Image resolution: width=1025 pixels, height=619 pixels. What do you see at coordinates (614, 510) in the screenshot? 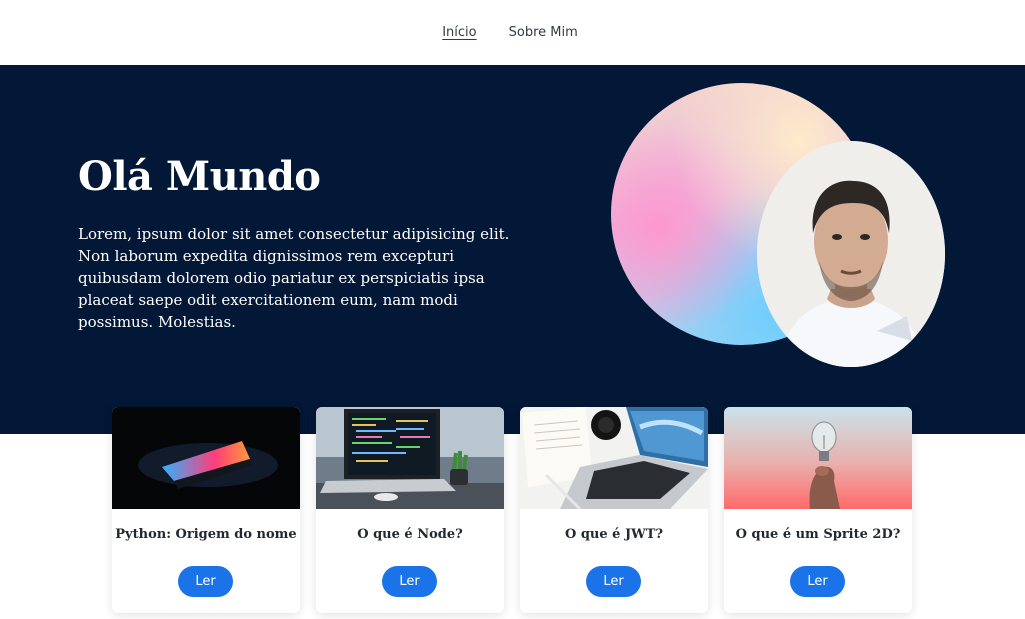
I see `post-card: O que é JWT? Ler` at bounding box center [614, 510].